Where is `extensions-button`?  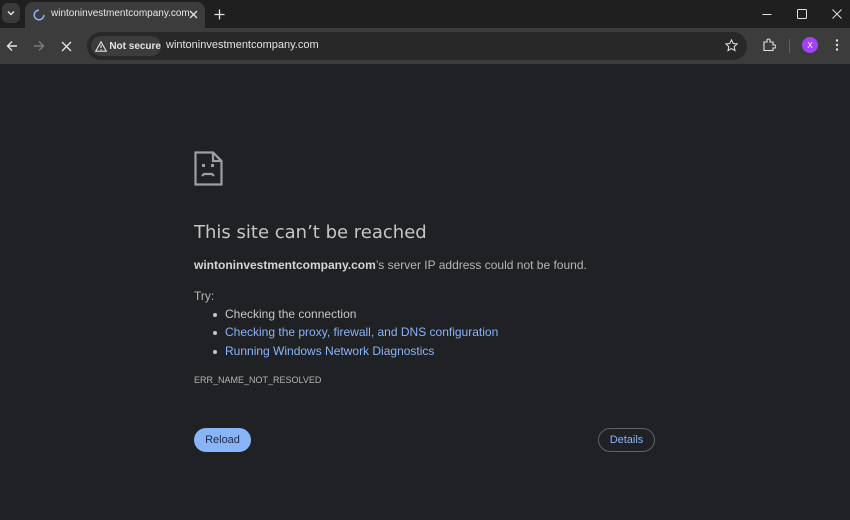 extensions-button is located at coordinates (769, 45).